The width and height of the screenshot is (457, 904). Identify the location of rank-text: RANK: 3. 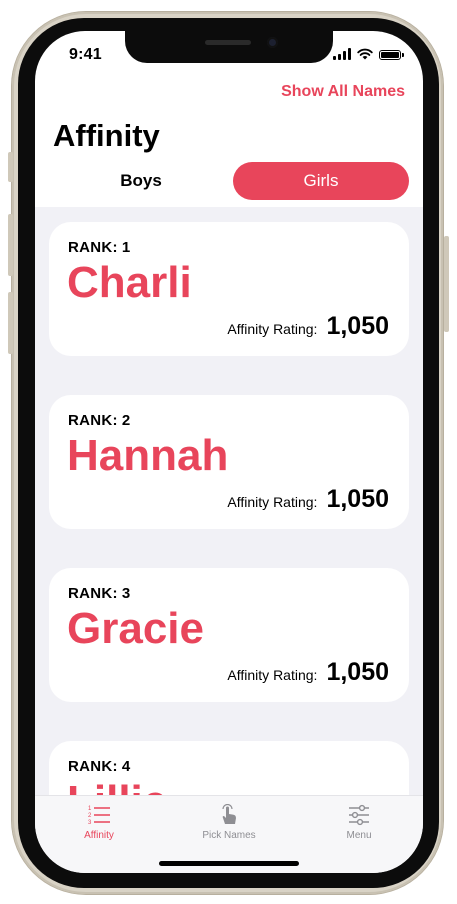
(99, 593).